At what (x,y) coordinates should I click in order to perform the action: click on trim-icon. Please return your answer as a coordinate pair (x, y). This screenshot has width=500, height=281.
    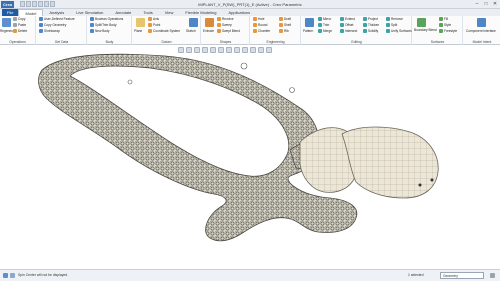
    Looking at the image, I should click on (320, 25).